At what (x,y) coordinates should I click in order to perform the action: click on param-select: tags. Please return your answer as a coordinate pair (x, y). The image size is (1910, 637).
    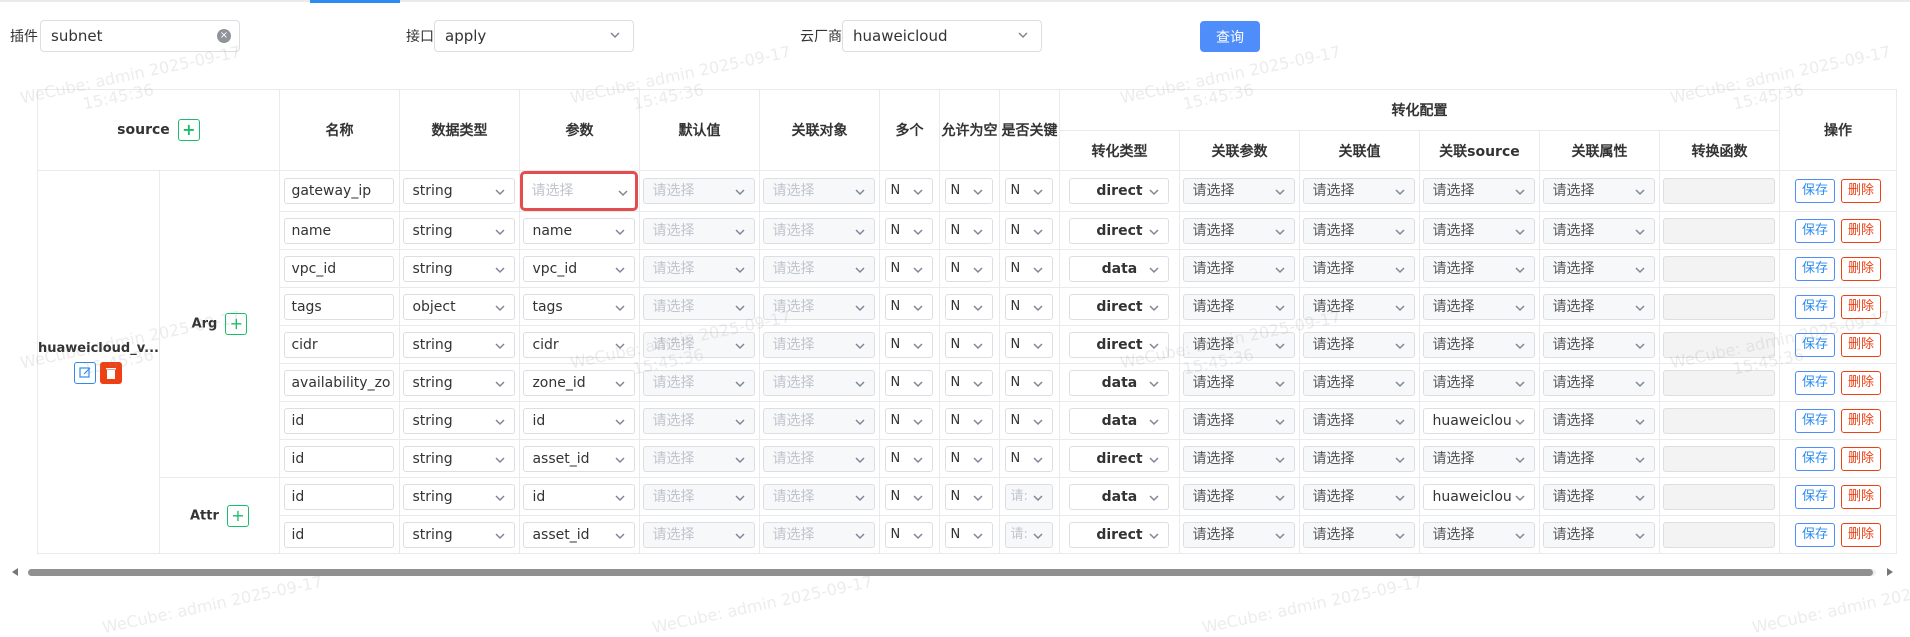
    Looking at the image, I should click on (579, 306).